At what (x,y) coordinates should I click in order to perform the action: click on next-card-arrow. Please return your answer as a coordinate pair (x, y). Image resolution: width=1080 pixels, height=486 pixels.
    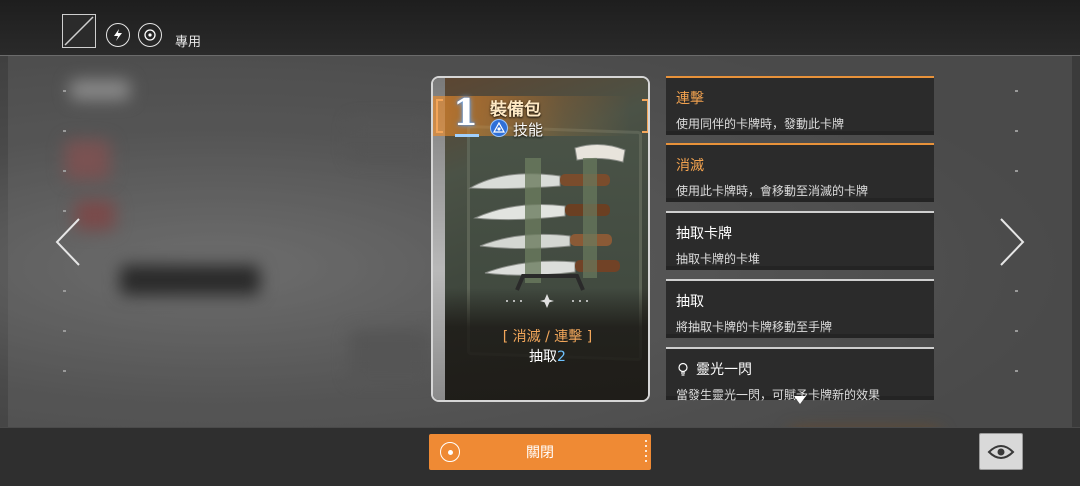
    Looking at the image, I should click on (1012, 242).